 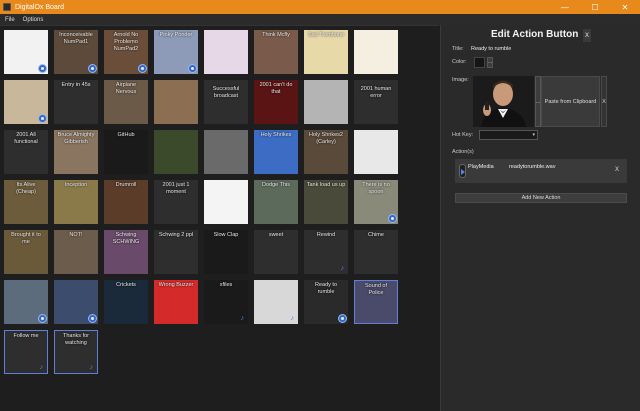 I want to click on action-tile: sweet, so click(x=276, y=252).